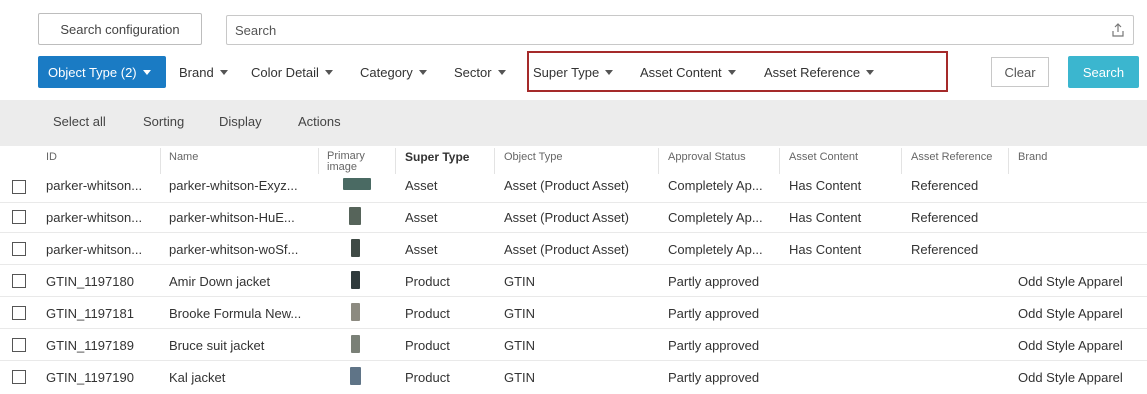  I want to click on column-header-approval-status: Approval Status, so click(707, 157).